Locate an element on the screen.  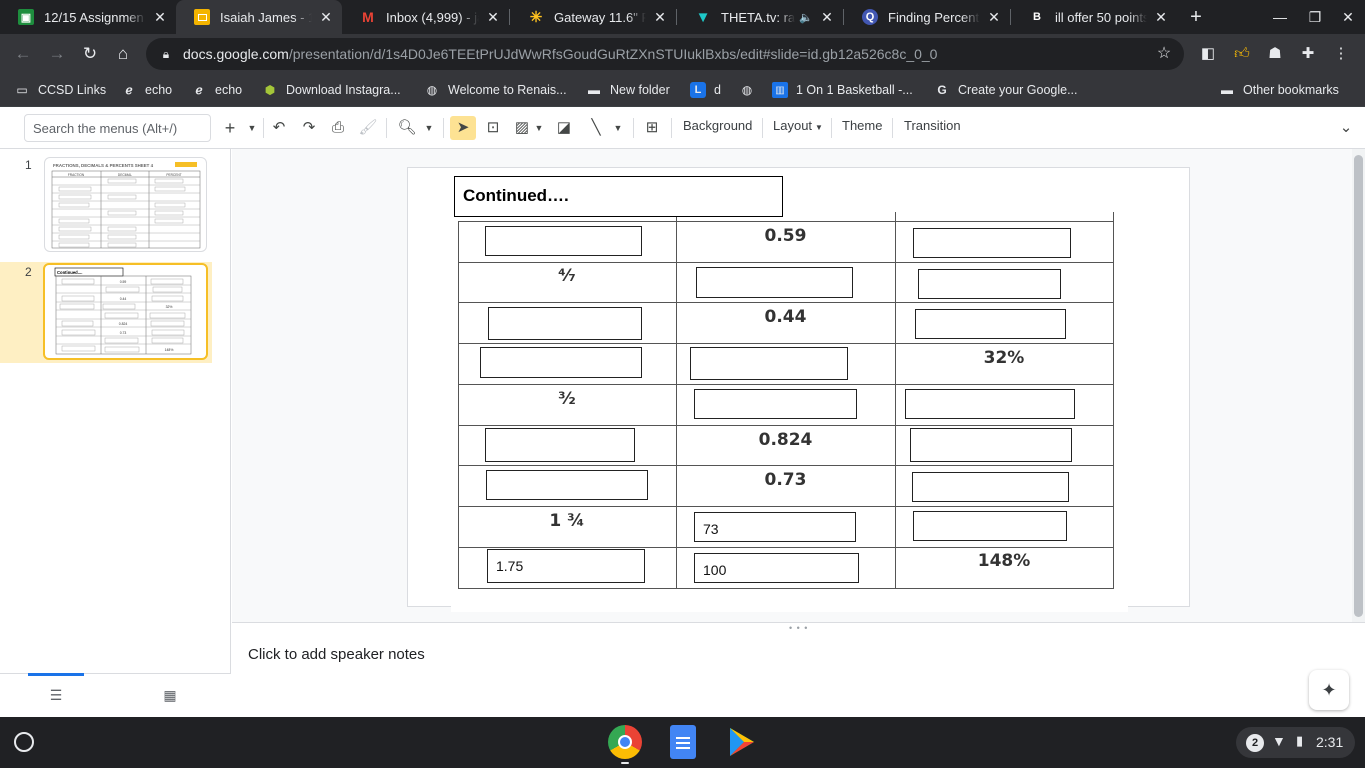
home-button: ⌂ is located at coordinates (123, 54).